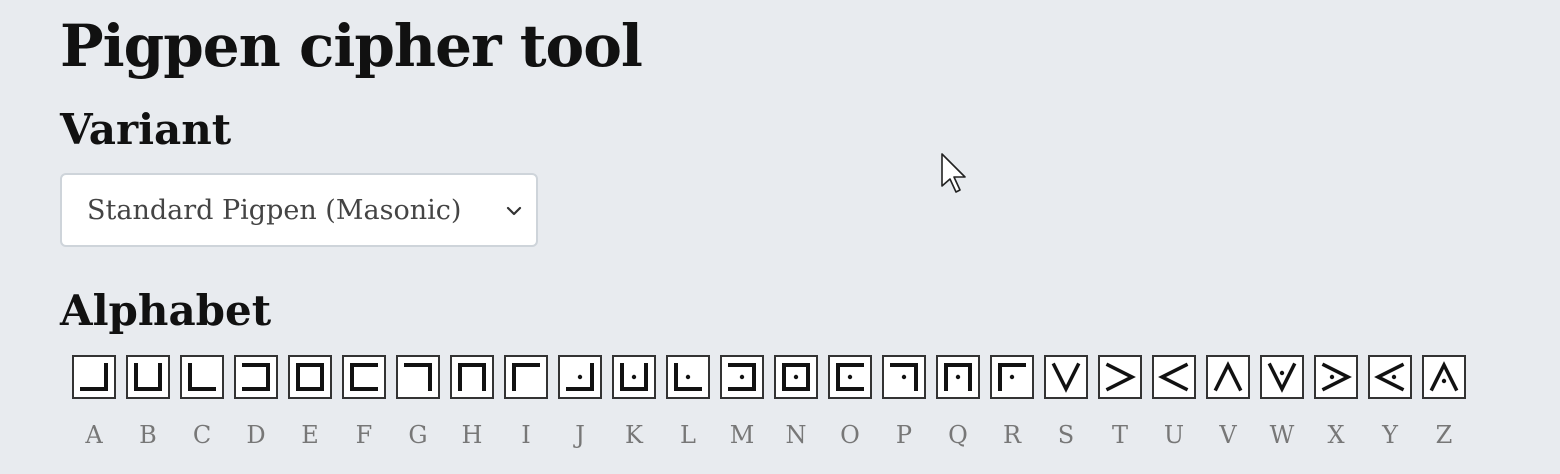  I want to click on dotted-grid-top-middle-icon, so click(634, 377).